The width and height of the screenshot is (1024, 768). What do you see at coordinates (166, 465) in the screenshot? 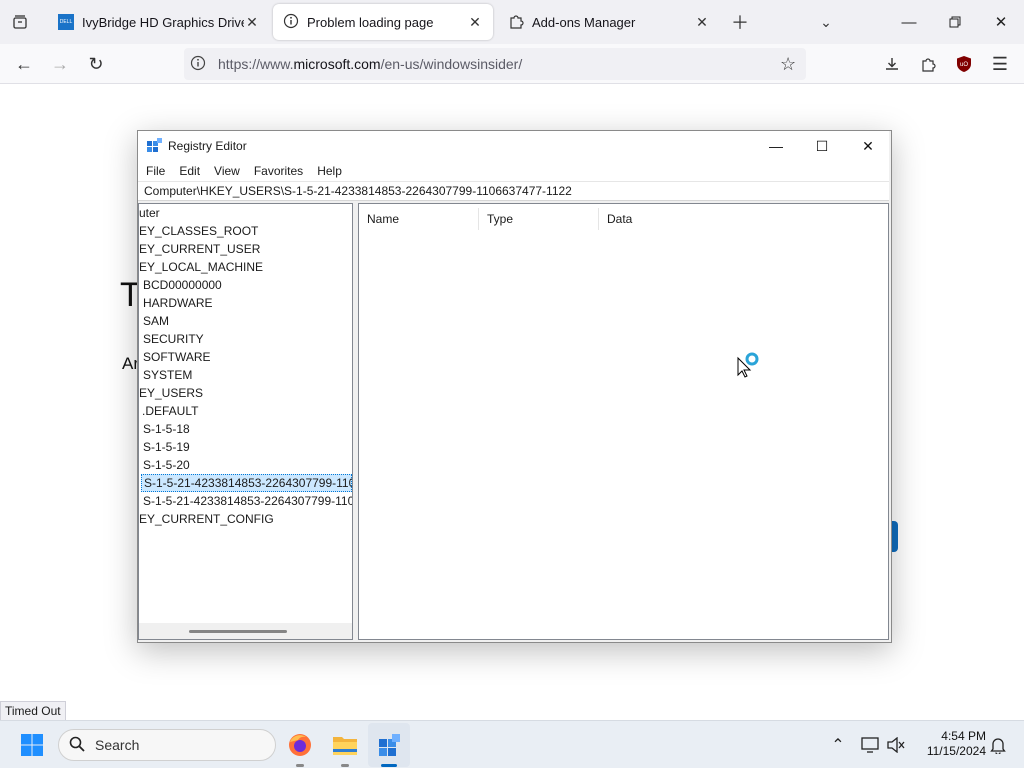
I see `tree-item-s-1-5-20: S-1-5-20` at bounding box center [166, 465].